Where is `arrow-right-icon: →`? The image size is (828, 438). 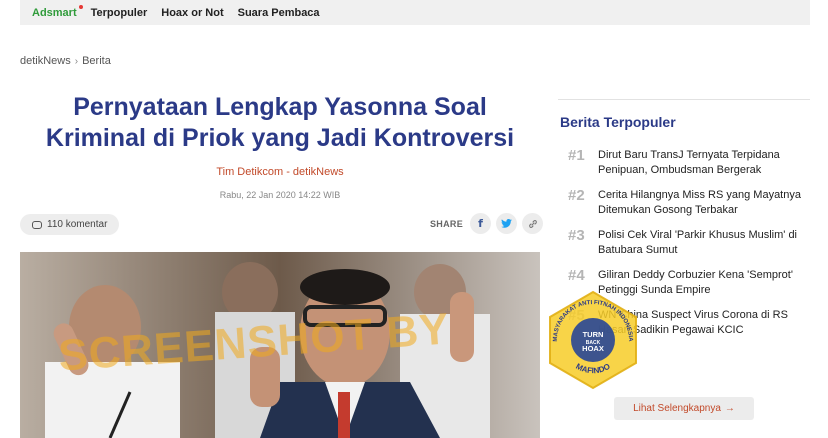
arrow-right-icon: → is located at coordinates (729, 408).